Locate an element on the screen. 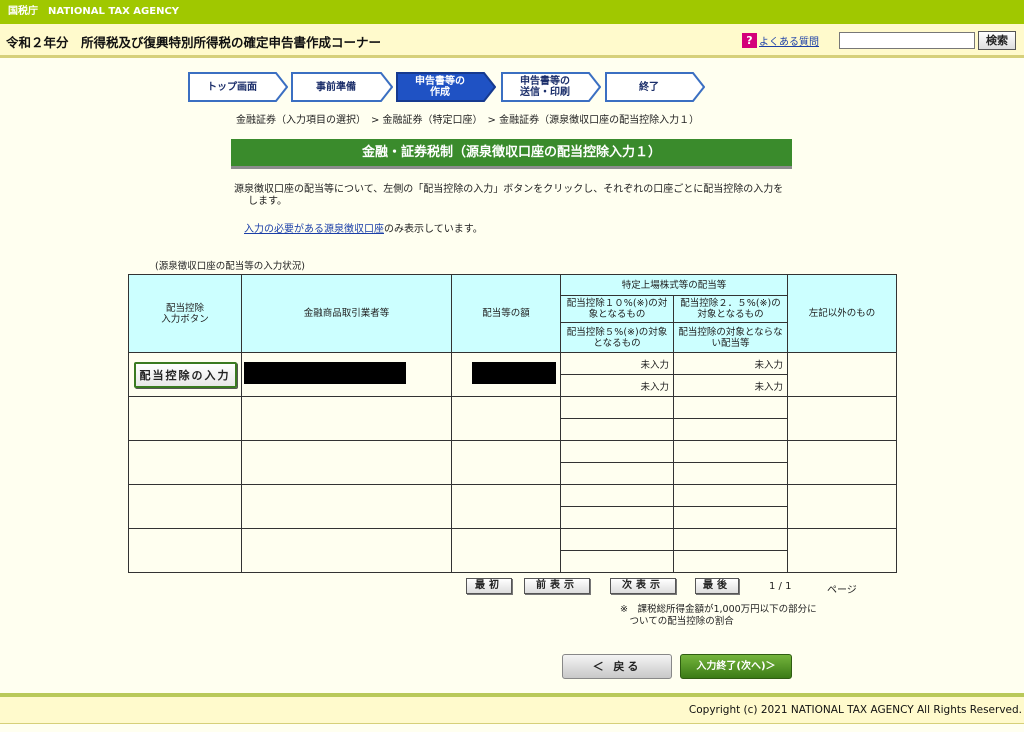 The image size is (1024, 732). redacted-amount is located at coordinates (514, 373).